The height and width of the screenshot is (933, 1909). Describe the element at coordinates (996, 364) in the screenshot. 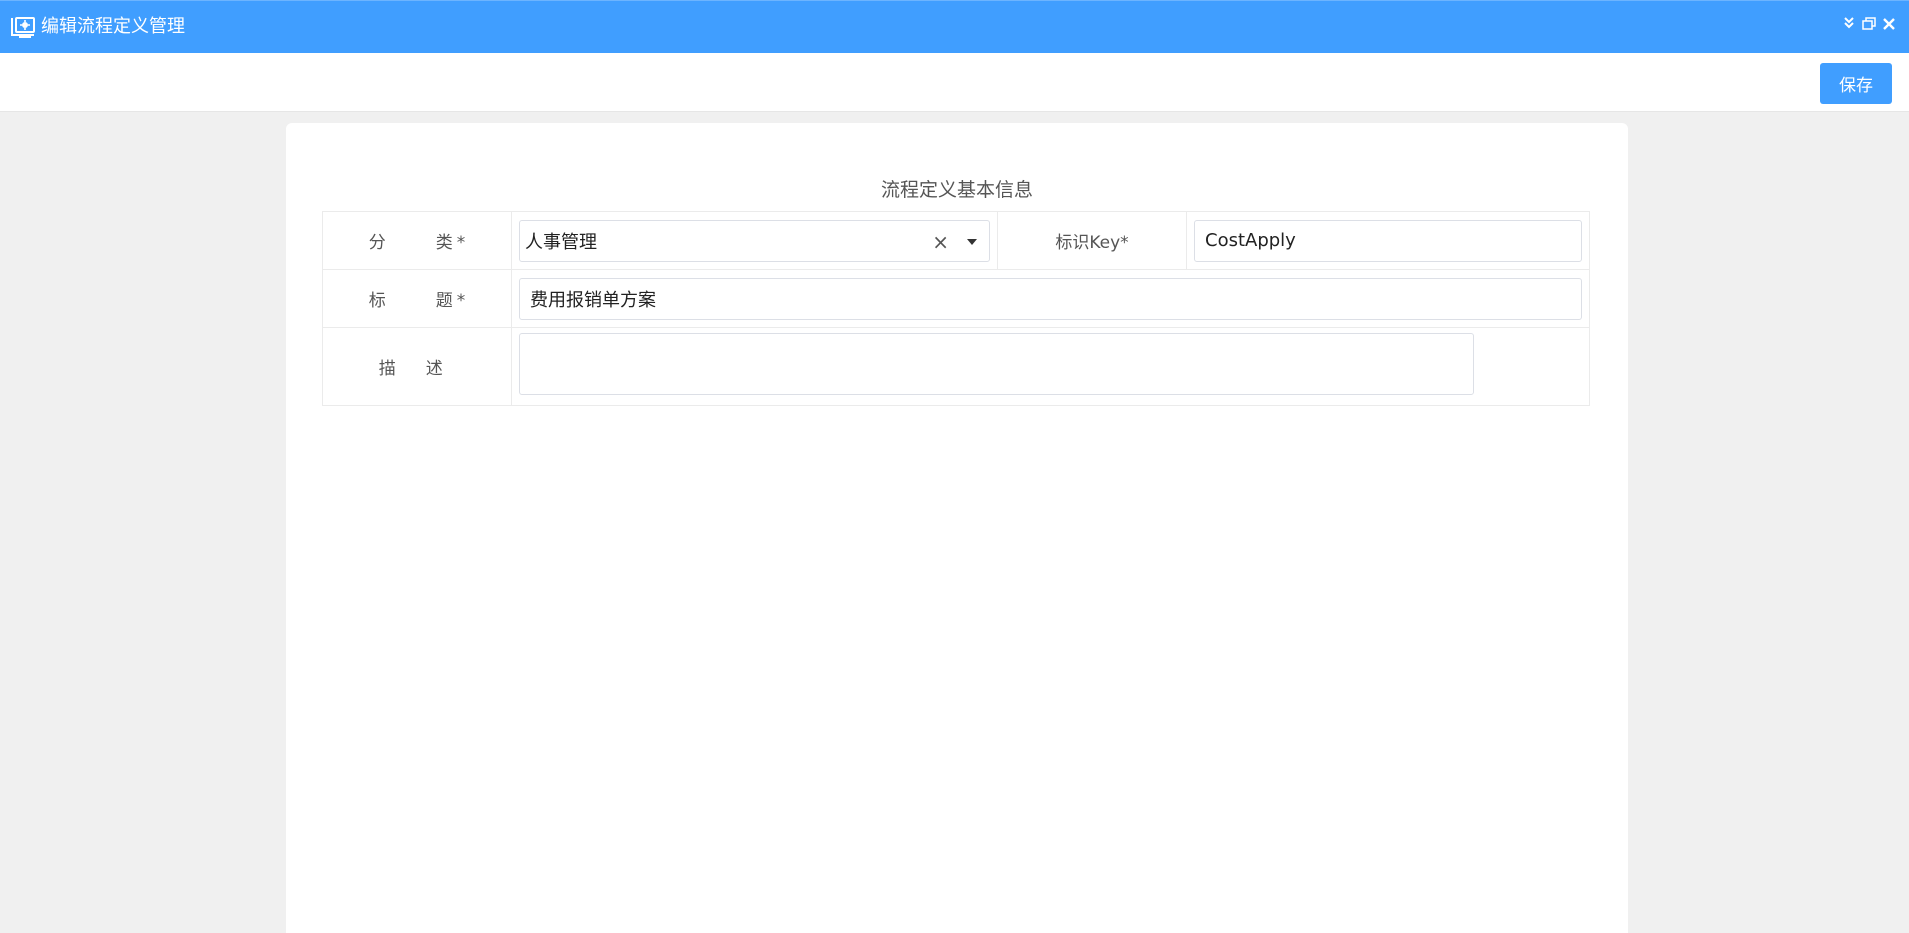

I see `description-textarea` at that location.